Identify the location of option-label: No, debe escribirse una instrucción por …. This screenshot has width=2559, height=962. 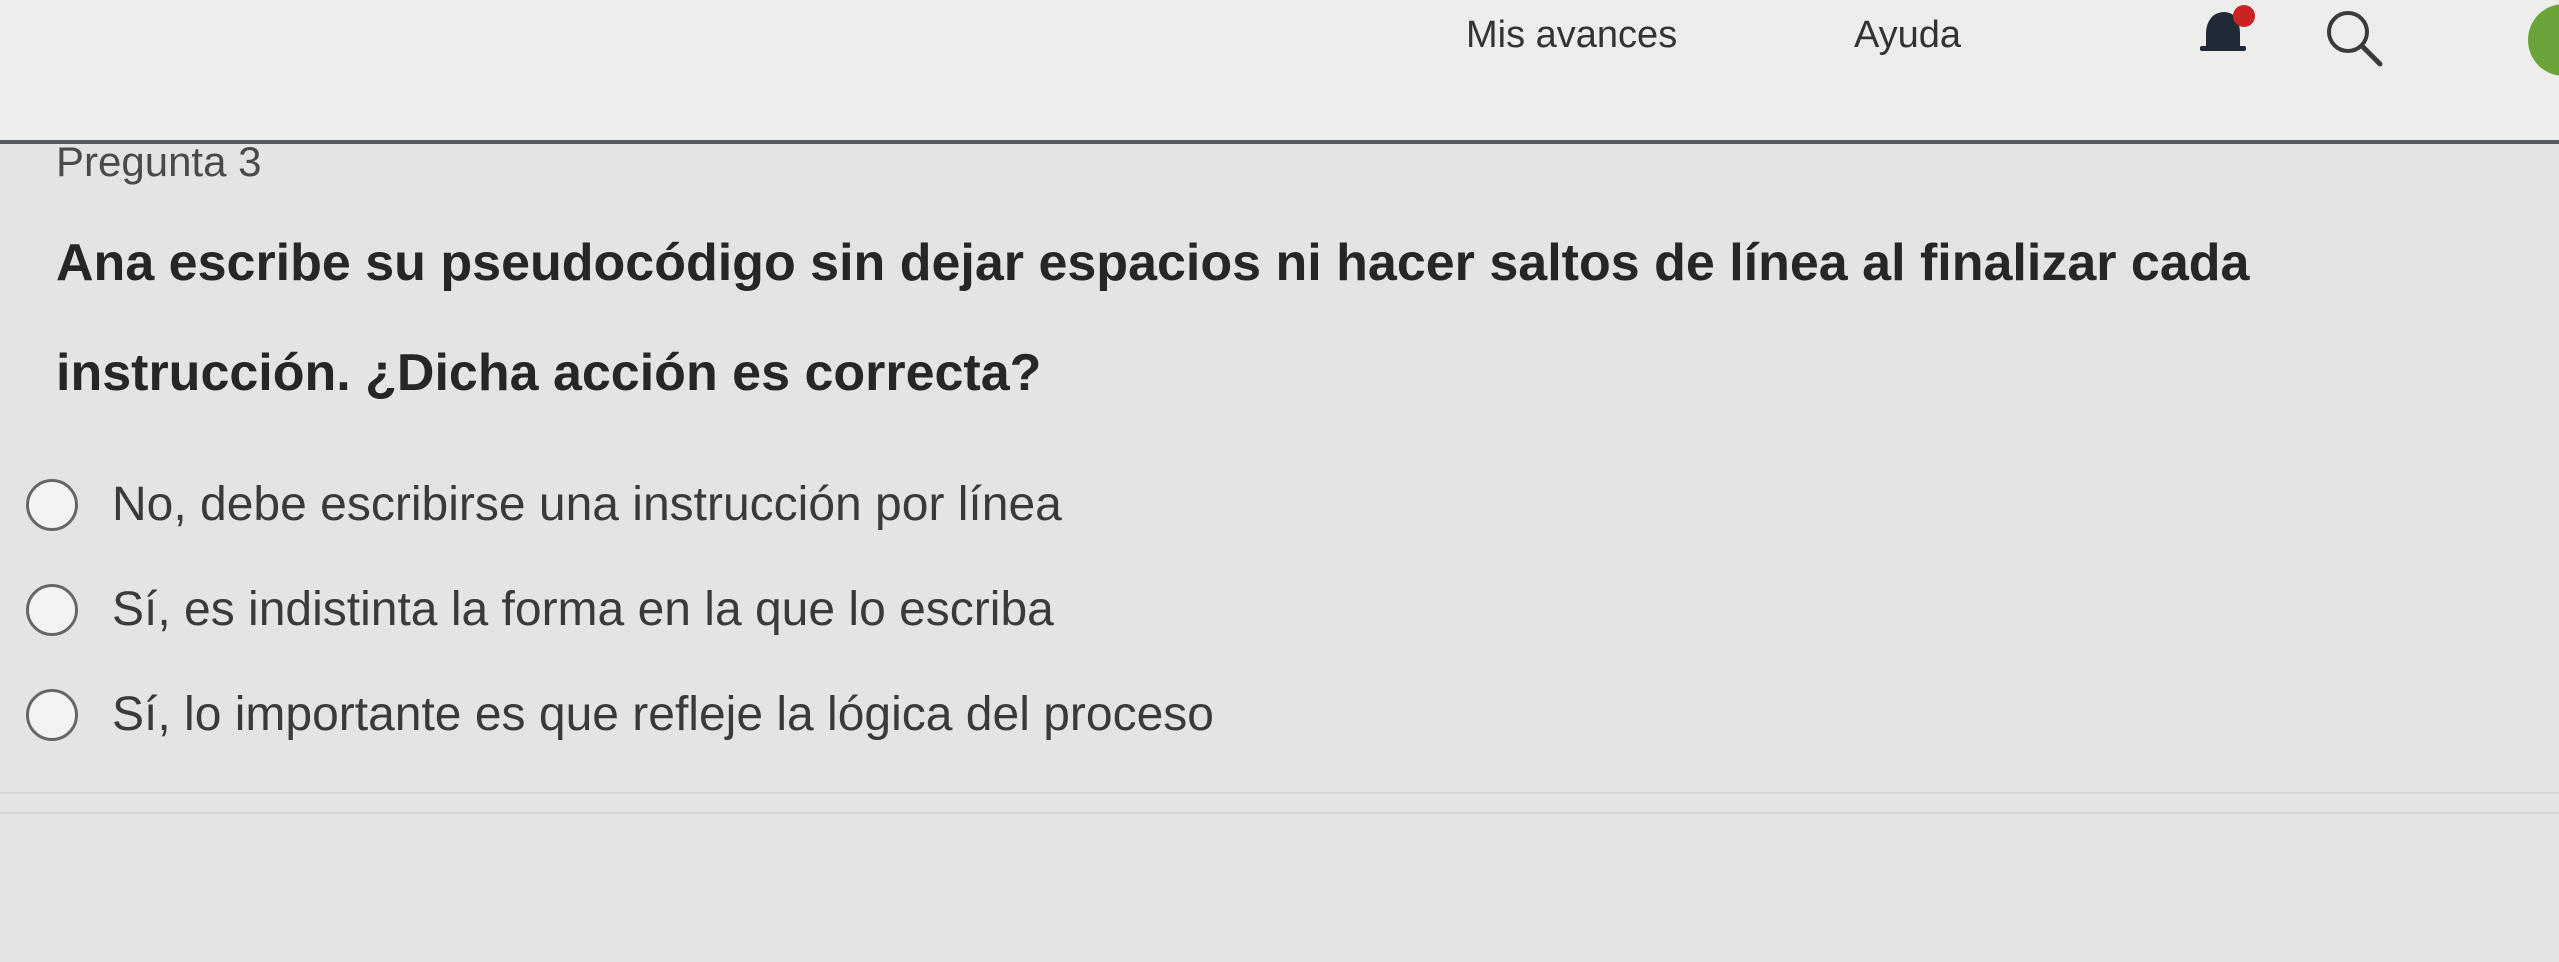
(587, 504).